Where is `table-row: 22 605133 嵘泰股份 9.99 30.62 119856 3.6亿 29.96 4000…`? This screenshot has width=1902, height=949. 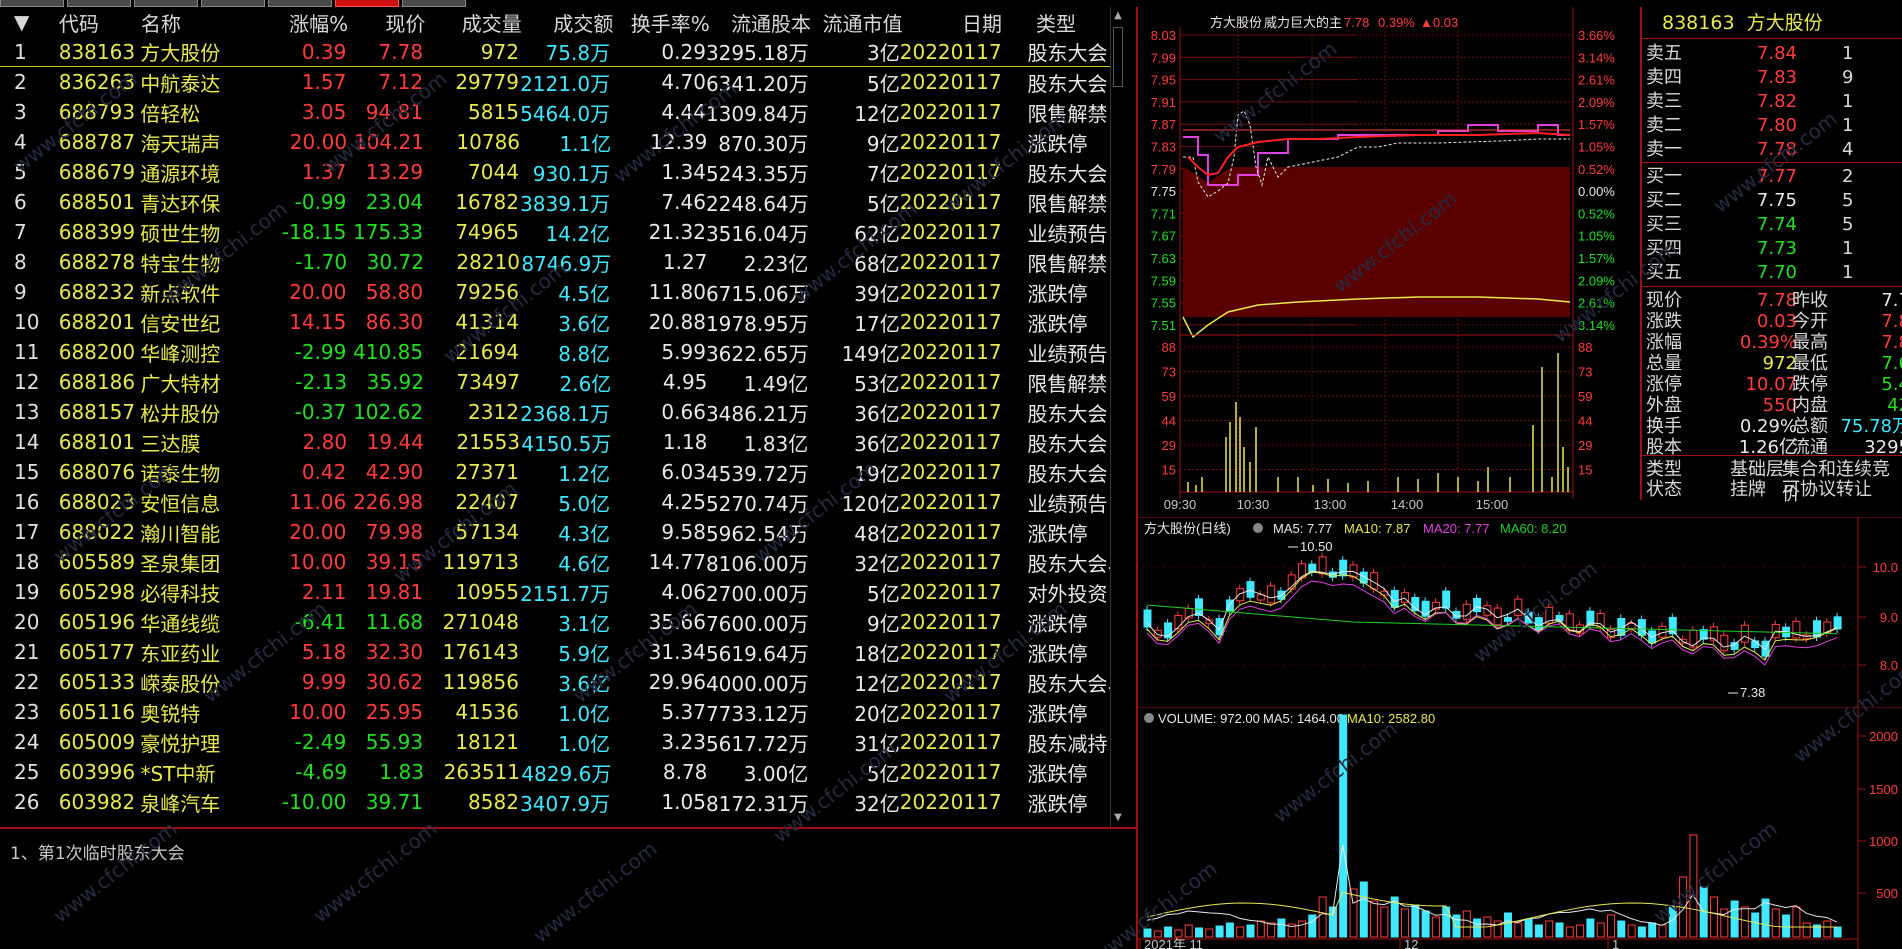
table-row: 22 605133 嵘泰股份 9.99 30.62 119856 3.6亿 29.96 4000… is located at coordinates (555, 682).